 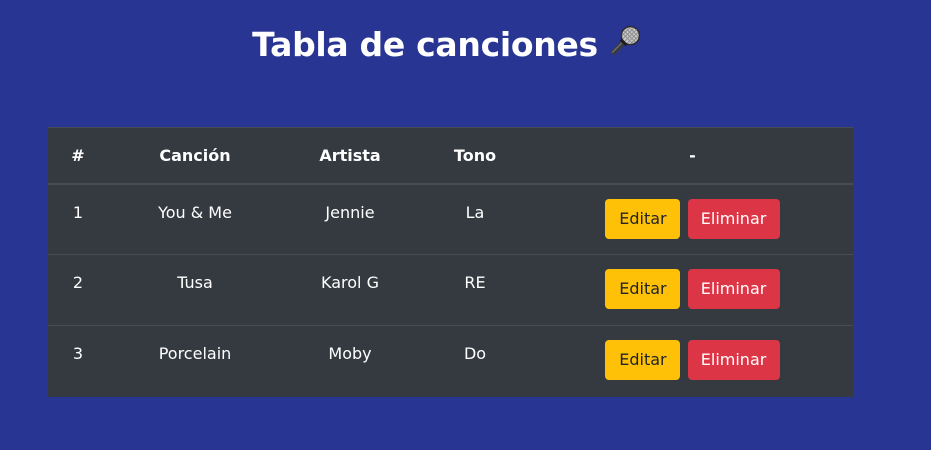 I want to click on cell-song: Porcelain, so click(x=195, y=353).